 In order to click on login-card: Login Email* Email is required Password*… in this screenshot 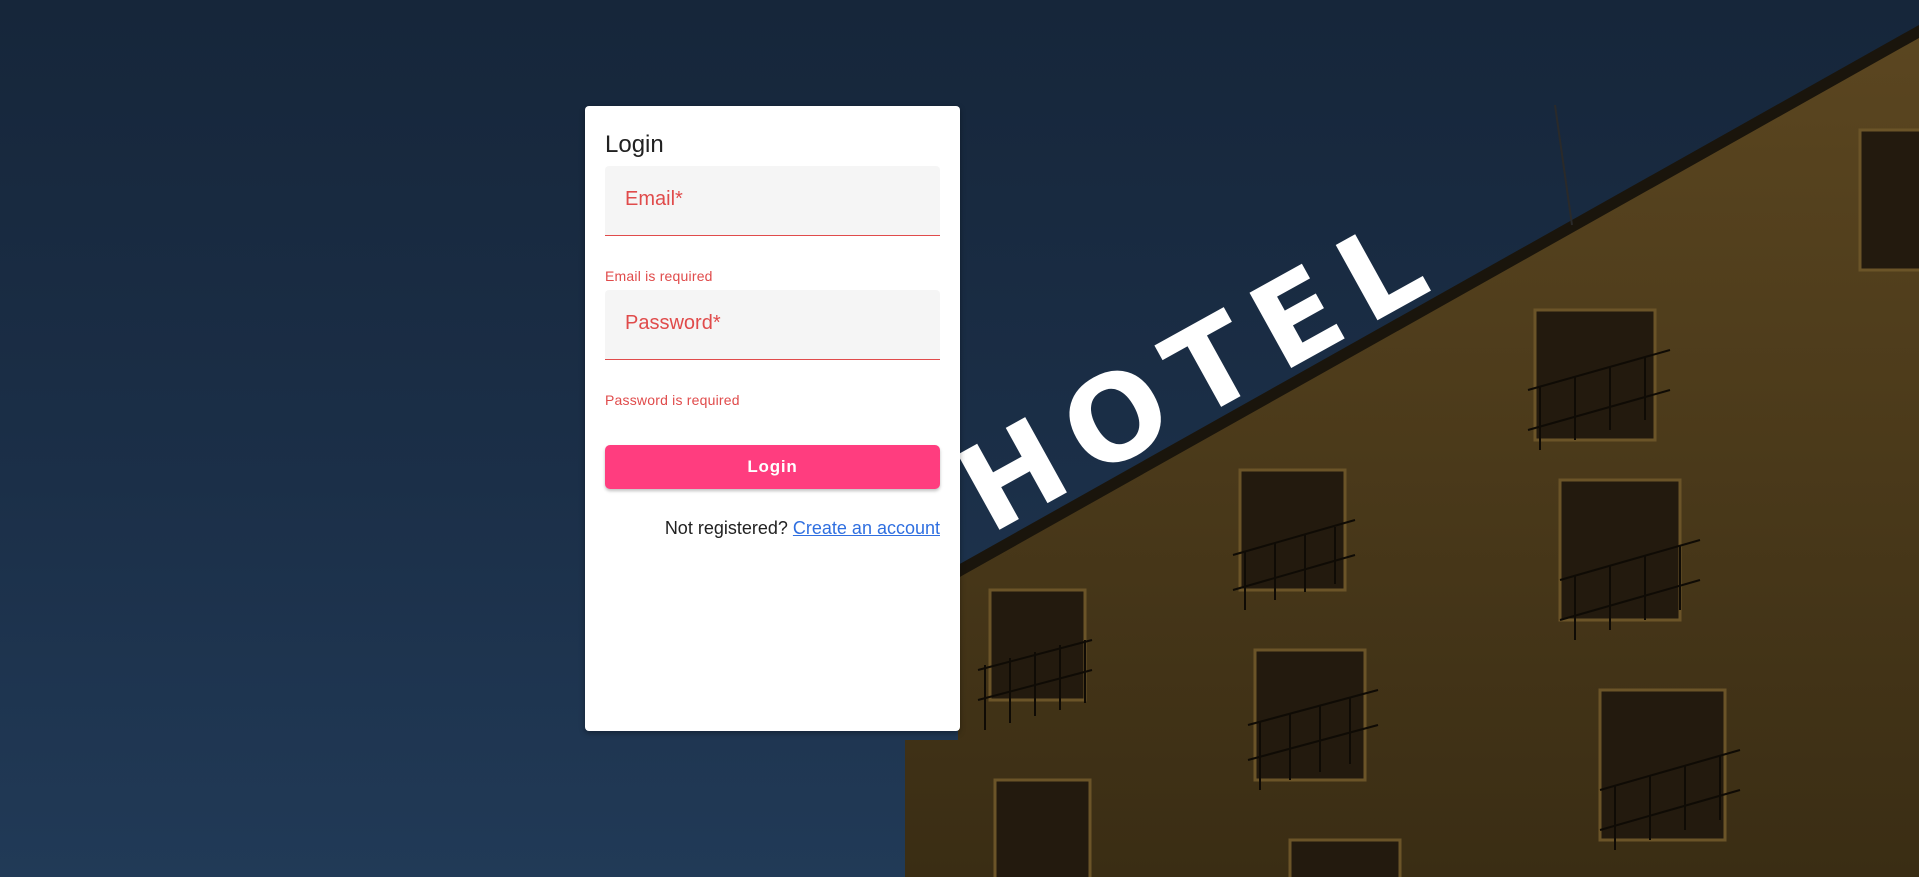, I will do `click(772, 418)`.